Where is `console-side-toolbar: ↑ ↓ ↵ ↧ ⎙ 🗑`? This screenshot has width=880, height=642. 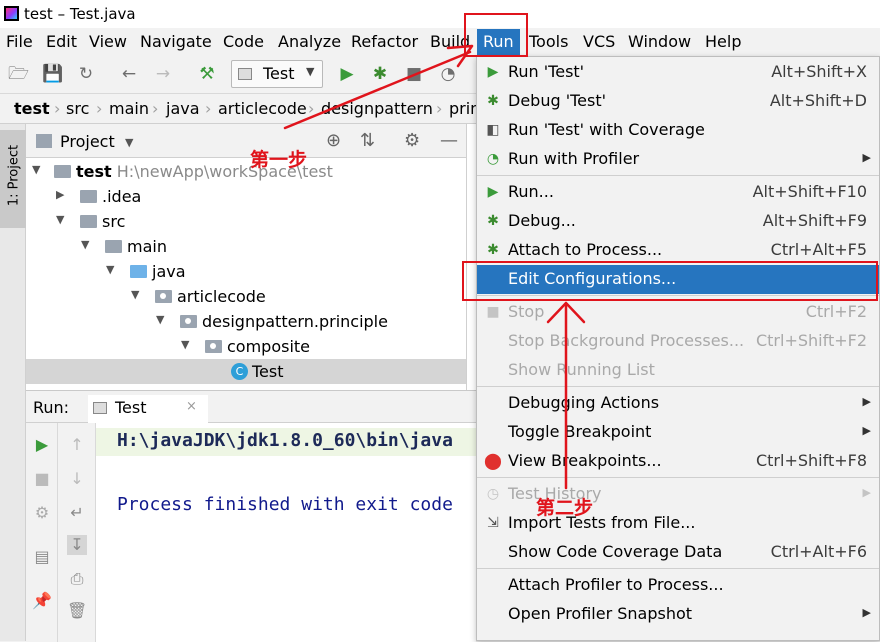
console-side-toolbar: ↑ ↓ ↵ ↧ ⎙ 🗑 is located at coordinates (77, 532).